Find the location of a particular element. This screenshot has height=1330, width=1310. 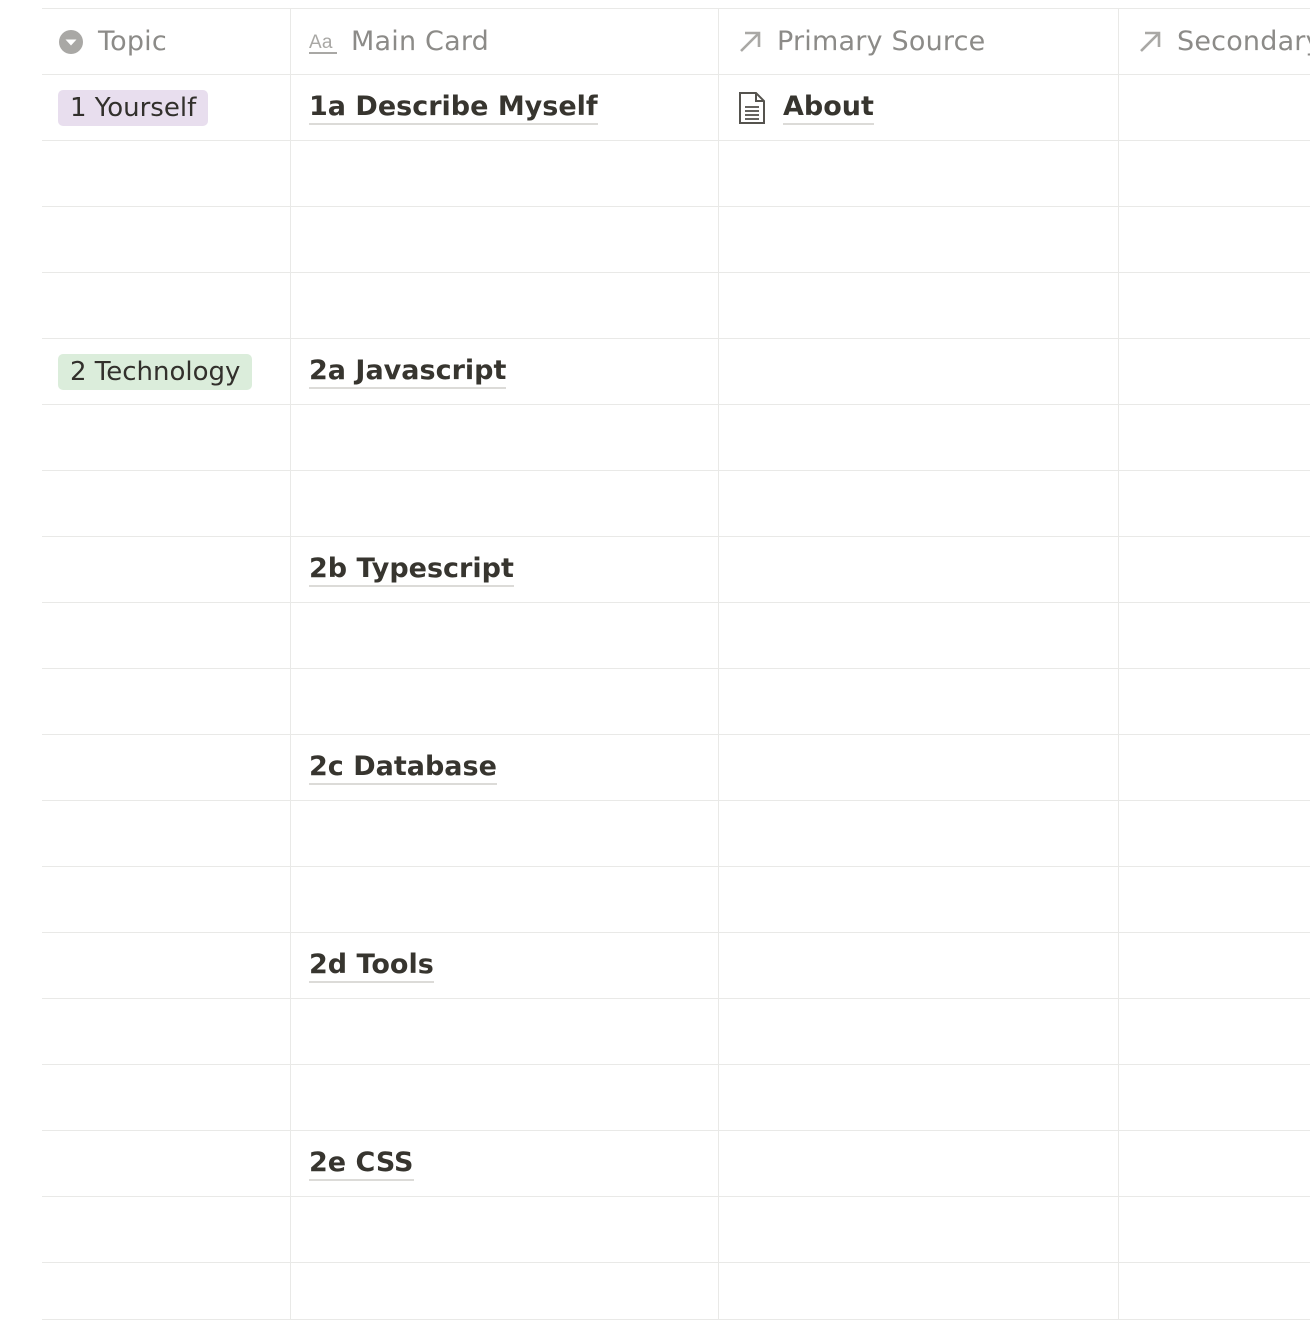

column-header-topic: Topic is located at coordinates (166, 41).